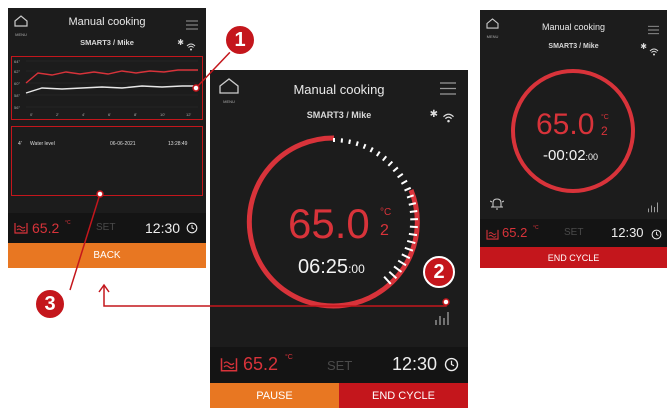 This screenshot has height=408, width=667. What do you see at coordinates (50, 304) in the screenshot?
I see `callout-badge: 3` at bounding box center [50, 304].